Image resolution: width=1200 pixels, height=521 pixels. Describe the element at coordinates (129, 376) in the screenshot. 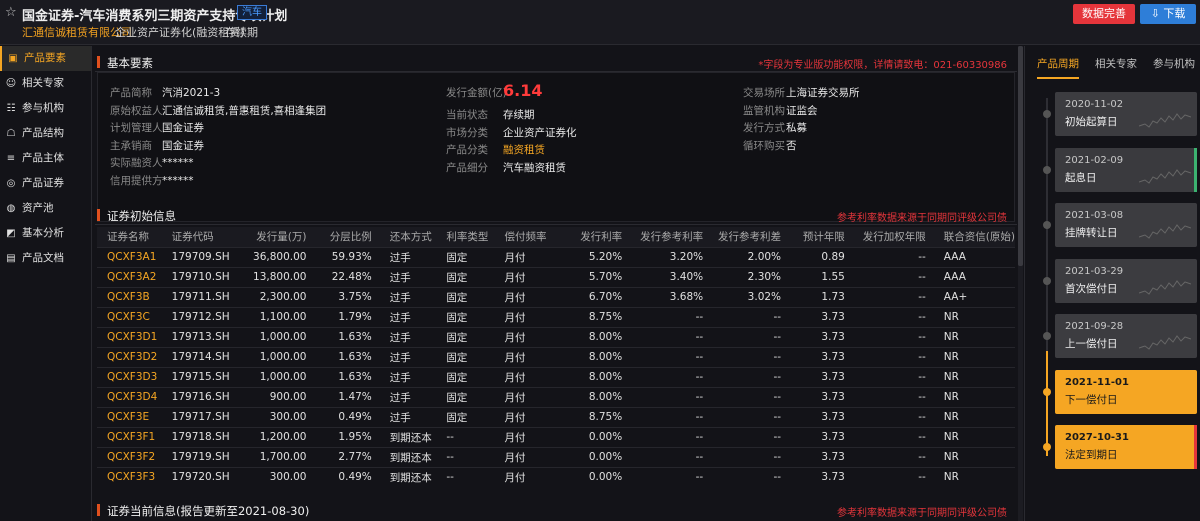

I see `security-name-link: QCXF3D3` at that location.